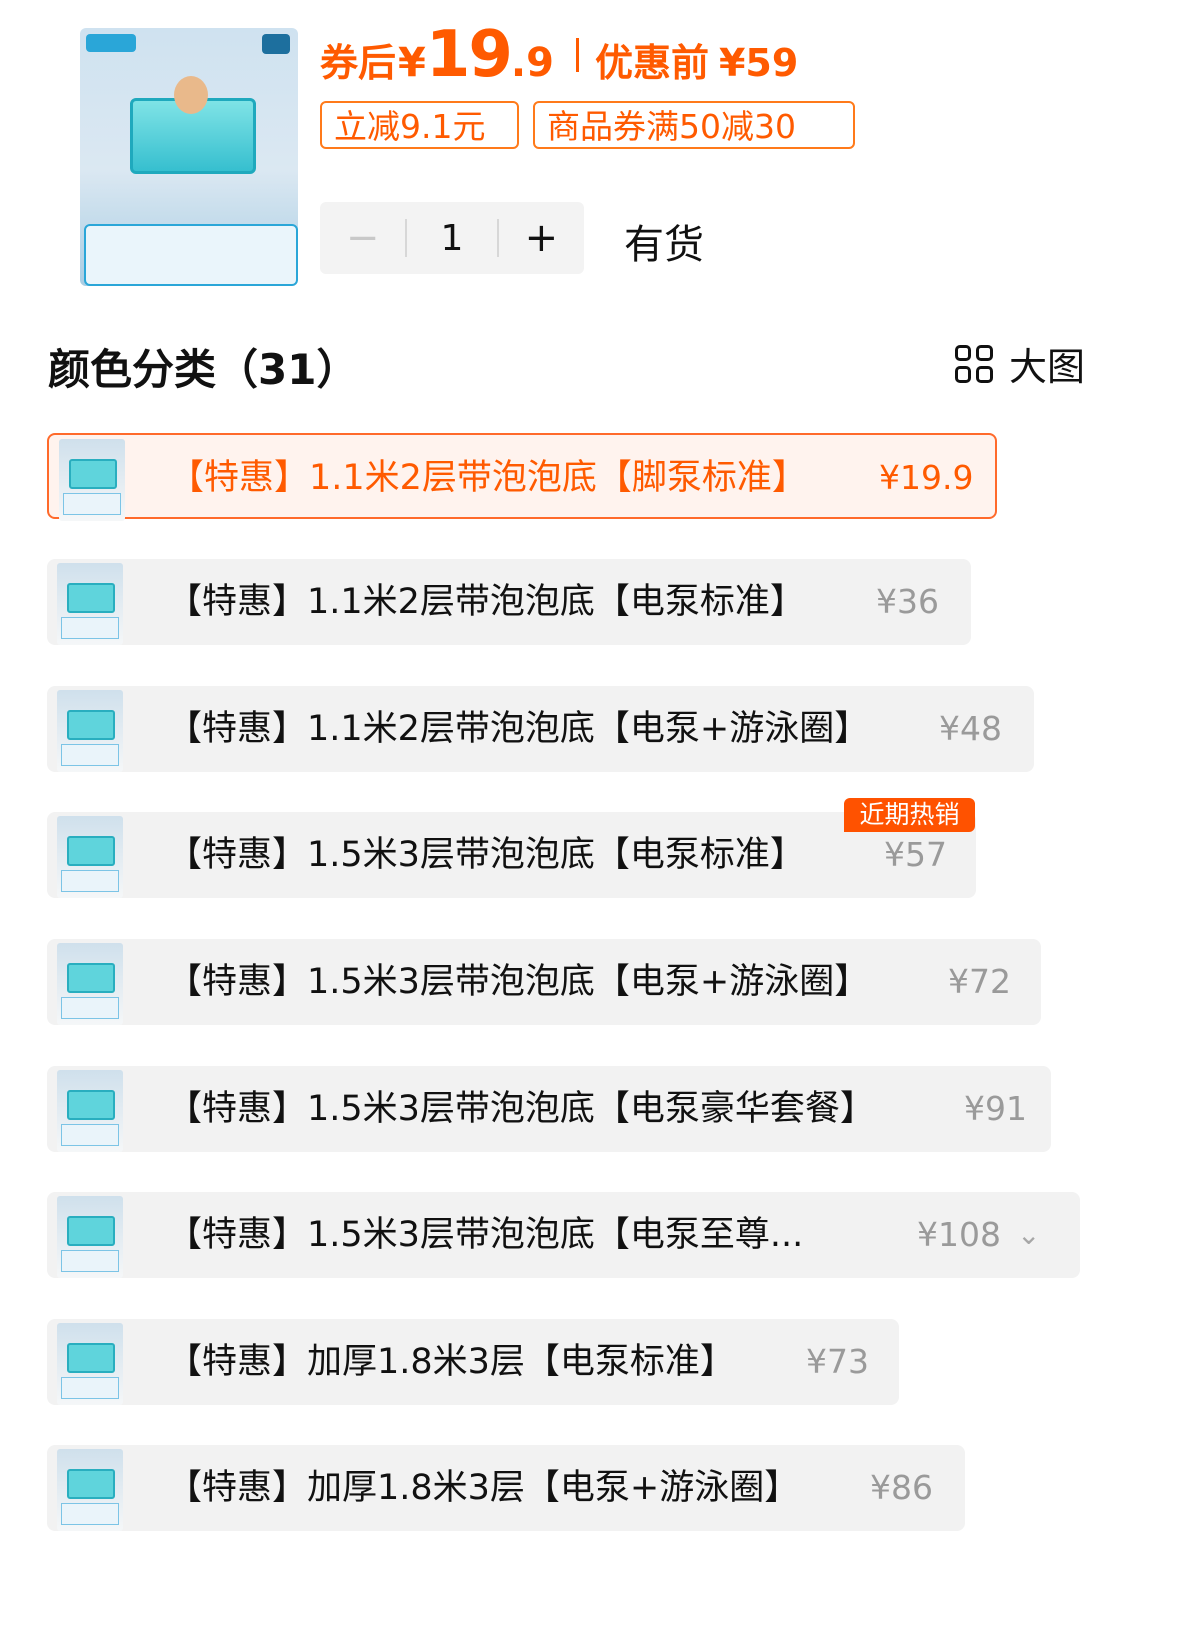  Describe the element at coordinates (909, 815) in the screenshot. I see `hot-sale-badge: 近期热销` at that location.